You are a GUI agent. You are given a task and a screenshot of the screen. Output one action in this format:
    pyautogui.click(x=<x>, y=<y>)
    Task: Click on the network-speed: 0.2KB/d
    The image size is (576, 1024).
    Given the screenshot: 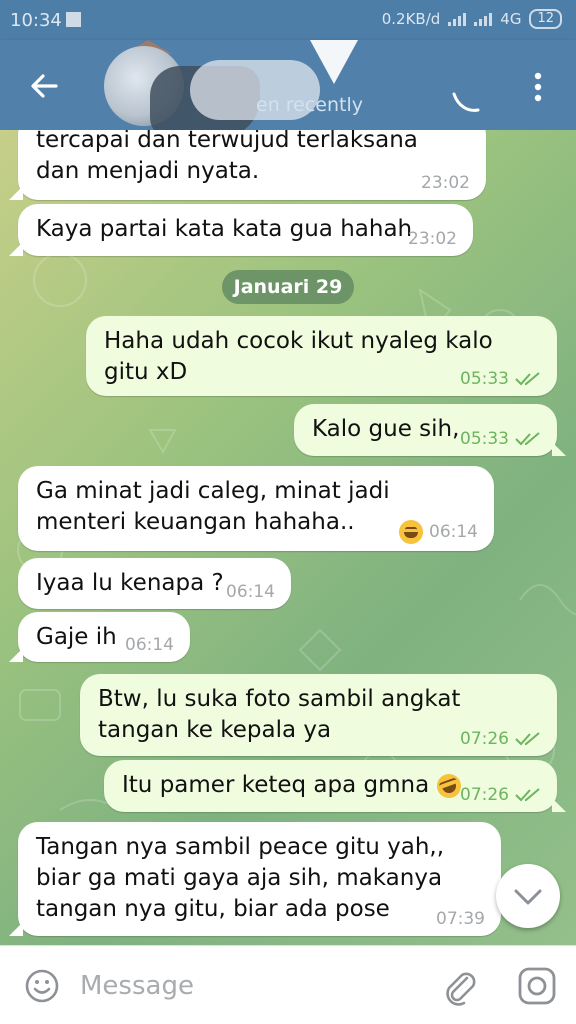 What is the action you would take?
    pyautogui.click(x=411, y=19)
    